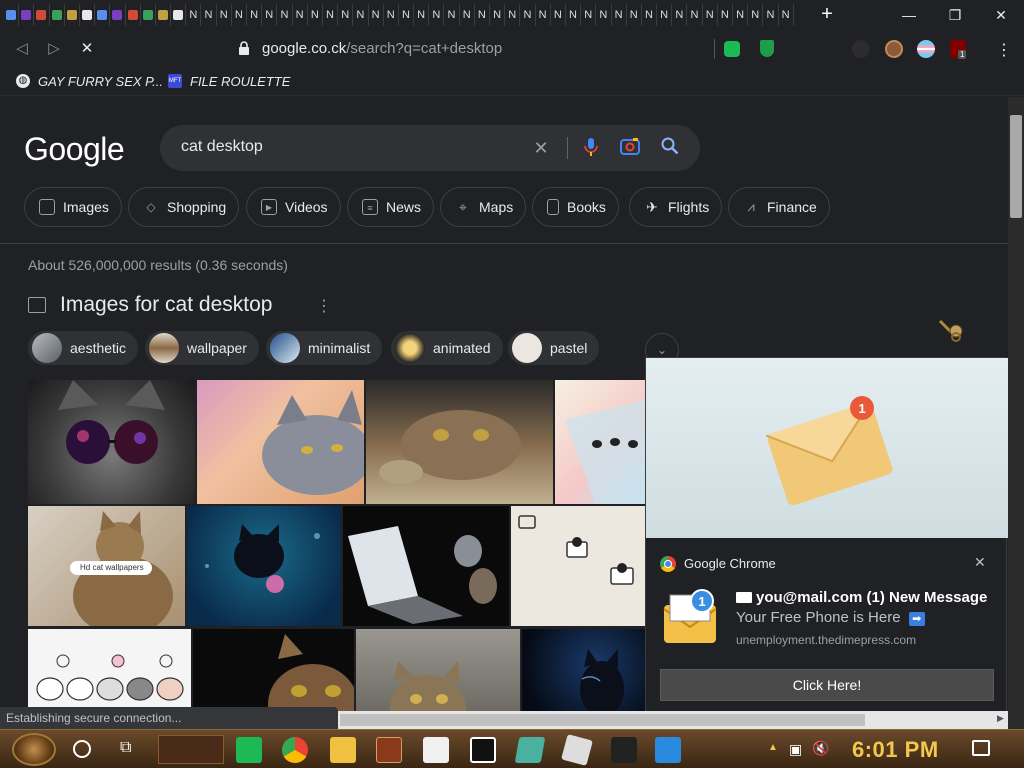 The width and height of the screenshot is (1024, 768). I want to click on profile-avatar, so click(894, 49).